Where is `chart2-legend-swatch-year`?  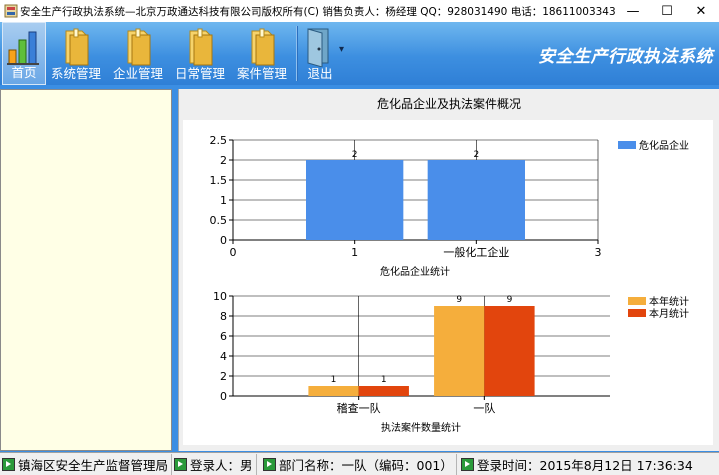
chart2-legend-swatch-year is located at coordinates (637, 301).